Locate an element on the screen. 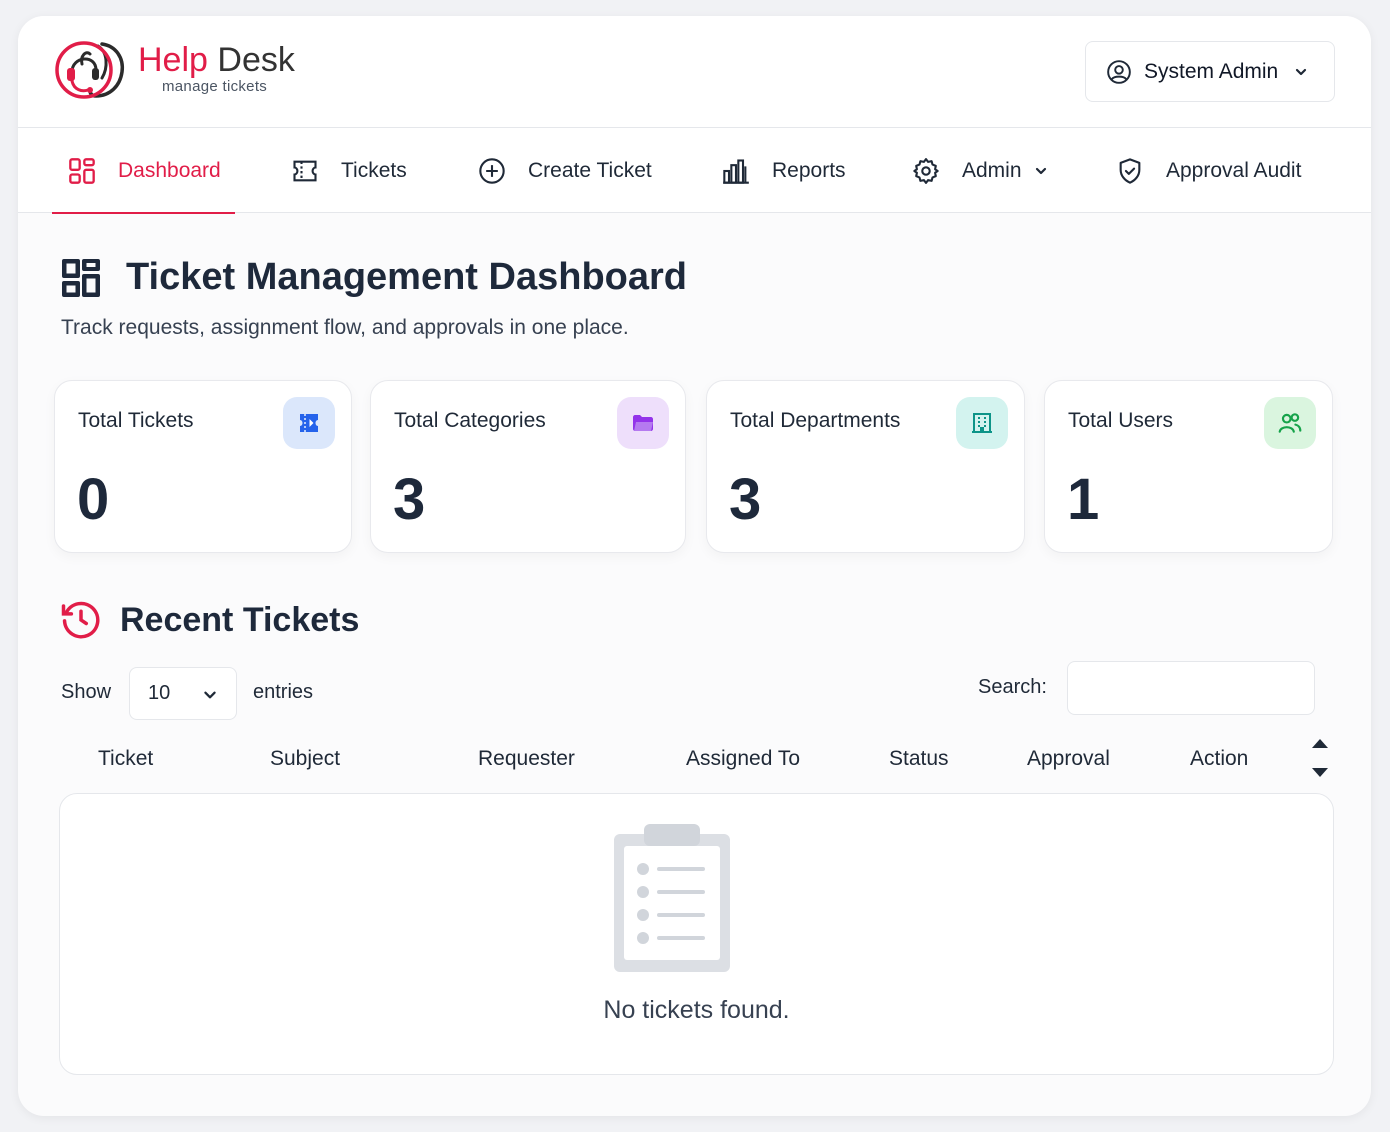 The width and height of the screenshot is (1390, 1132). empty-state-message: No tickets found. is located at coordinates (696, 1010).